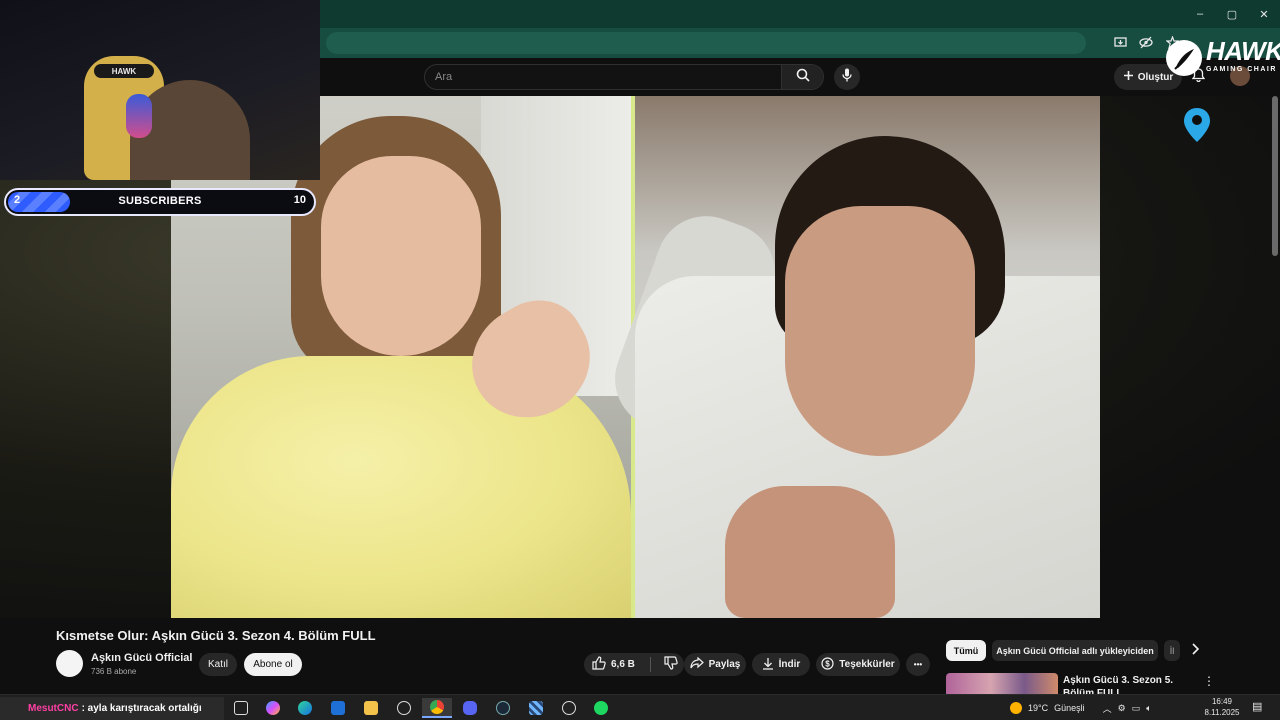 The height and width of the screenshot is (720, 1280). I want to click on url-field, so click(706, 43).